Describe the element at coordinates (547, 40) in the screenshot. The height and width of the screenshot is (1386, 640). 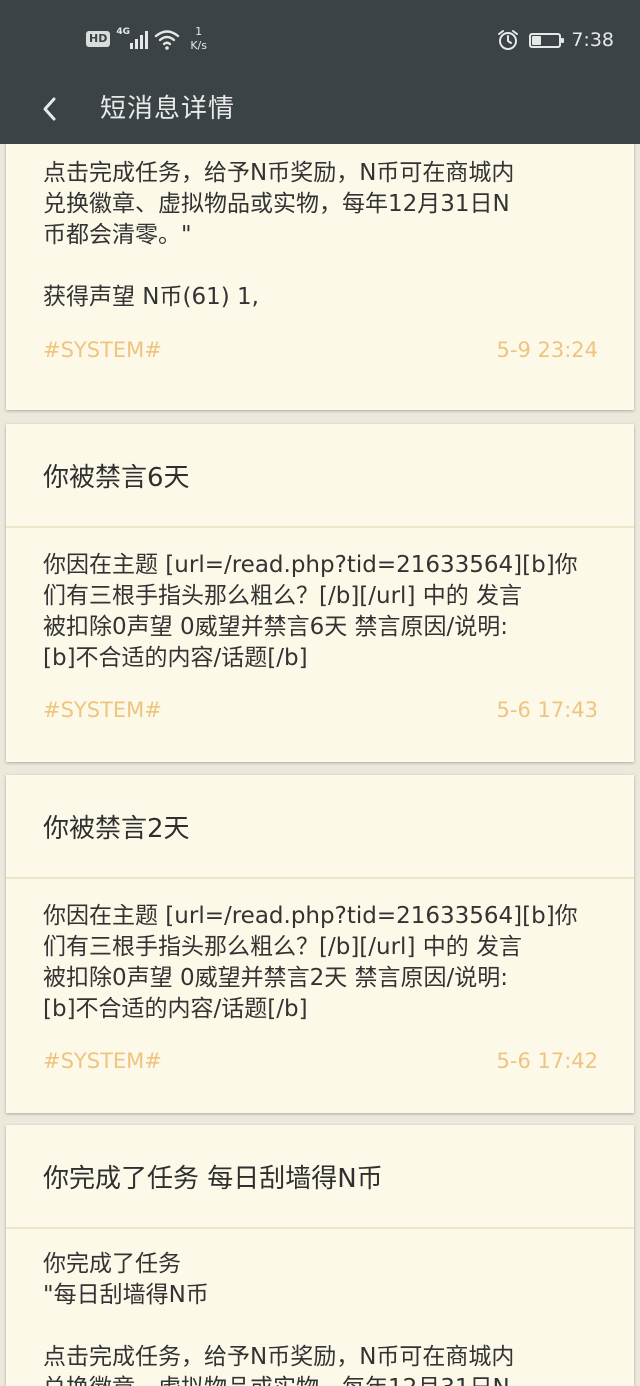
I see `battery-icon` at that location.